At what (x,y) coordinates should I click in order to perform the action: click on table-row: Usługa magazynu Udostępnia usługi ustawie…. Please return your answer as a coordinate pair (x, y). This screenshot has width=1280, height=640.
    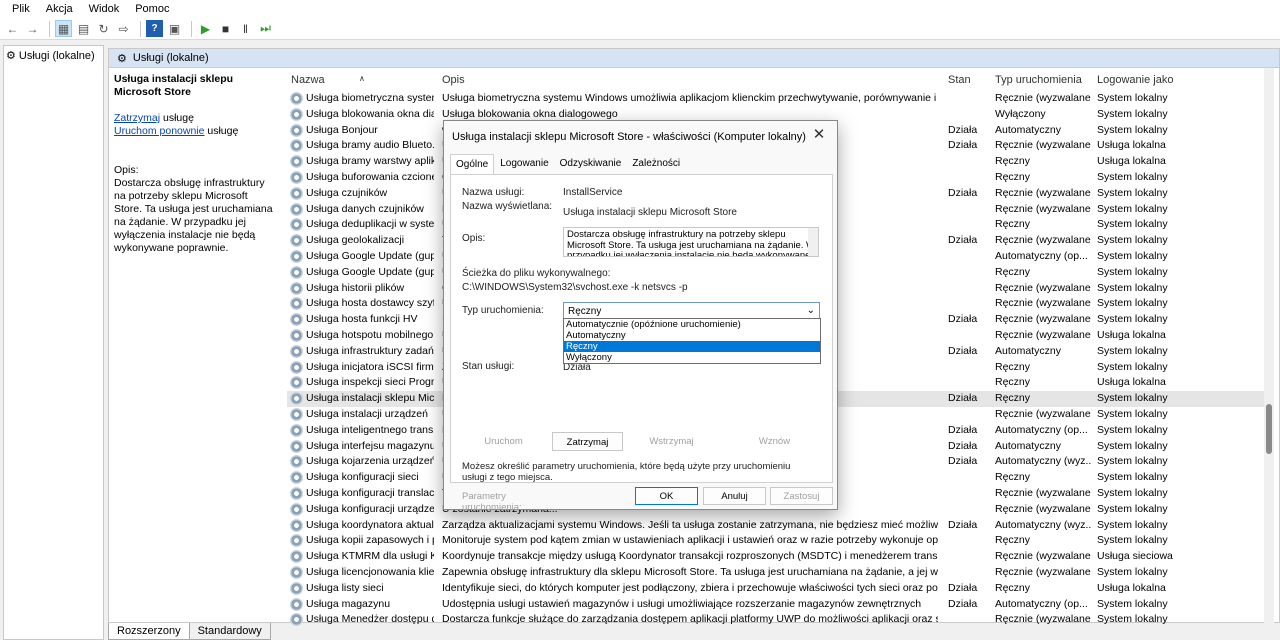
    Looking at the image, I should click on (779, 605).